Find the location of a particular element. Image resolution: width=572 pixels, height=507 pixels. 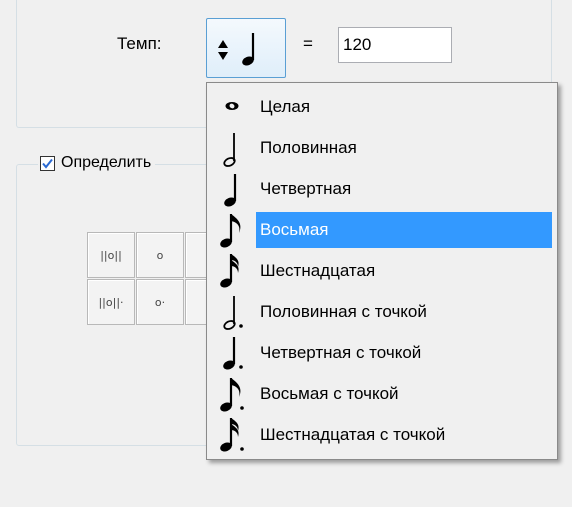

list-item-dotted-eighth: Восьмая с точкой is located at coordinates (382, 393).